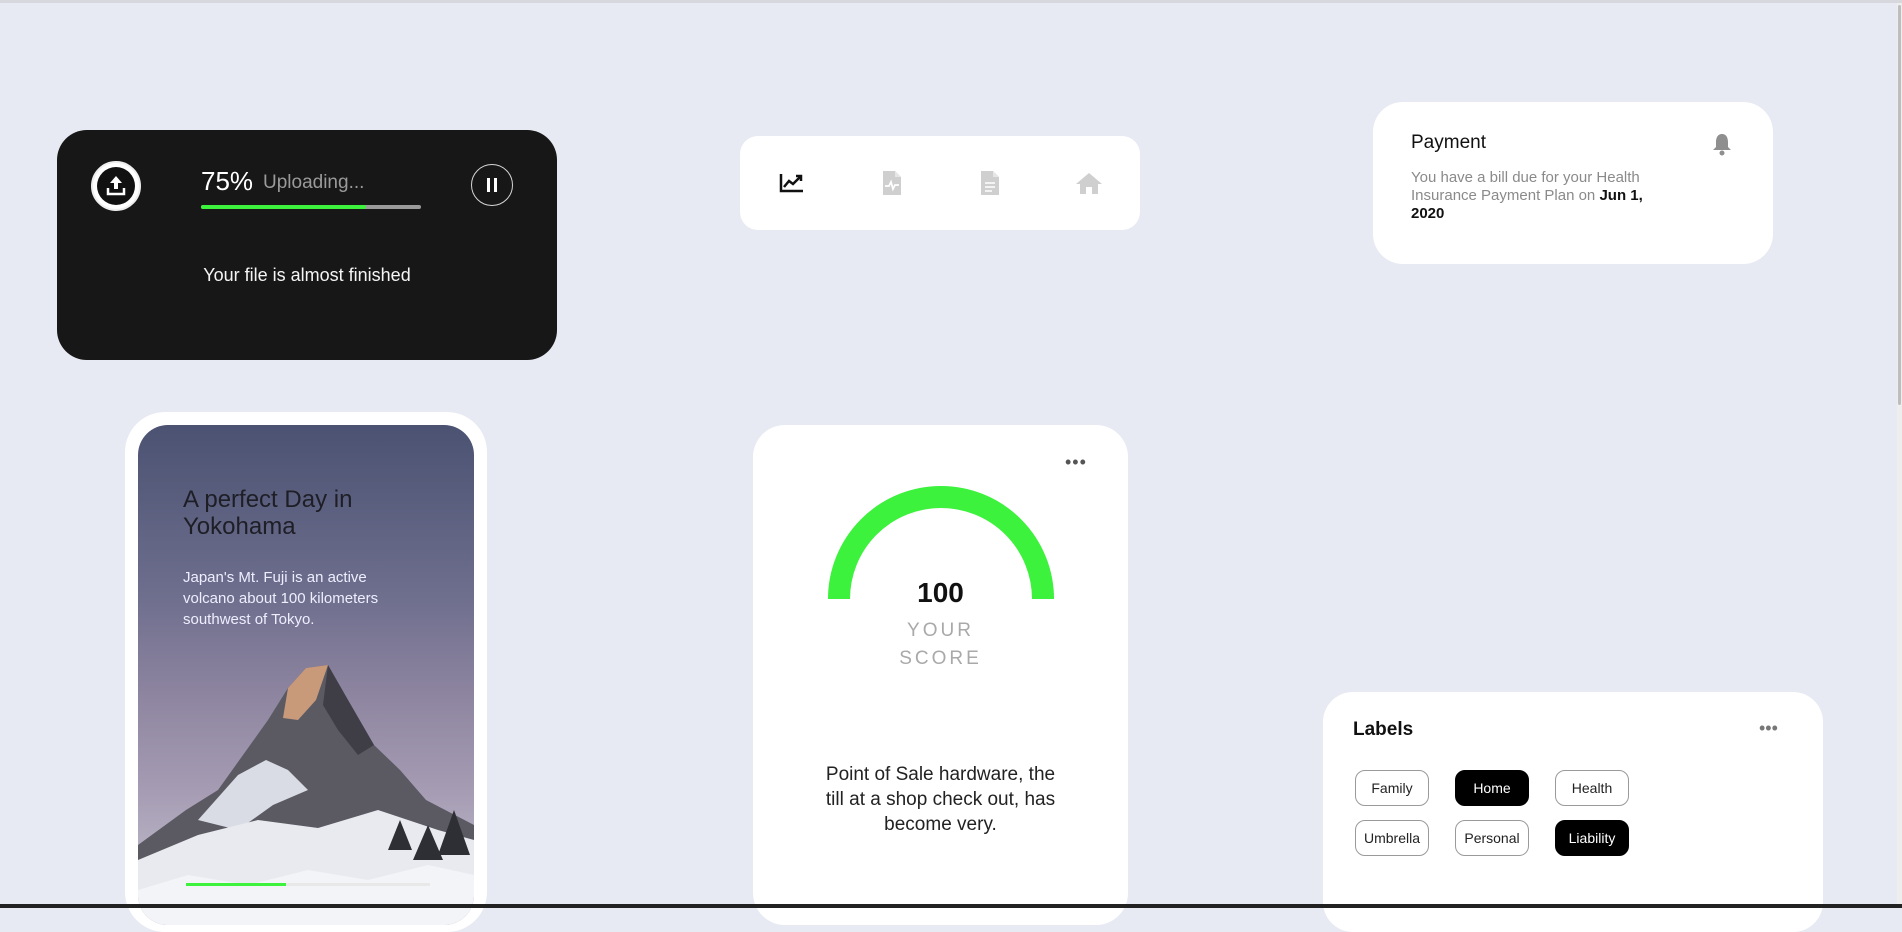 This screenshot has height=932, width=1902. I want to click on upload-progress-bar, so click(311, 207).